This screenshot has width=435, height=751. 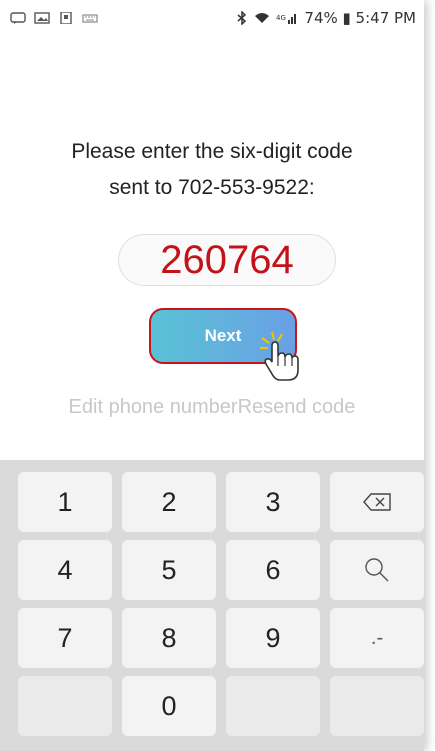 I want to click on resend-code-link: Resend code, so click(x=297, y=407).